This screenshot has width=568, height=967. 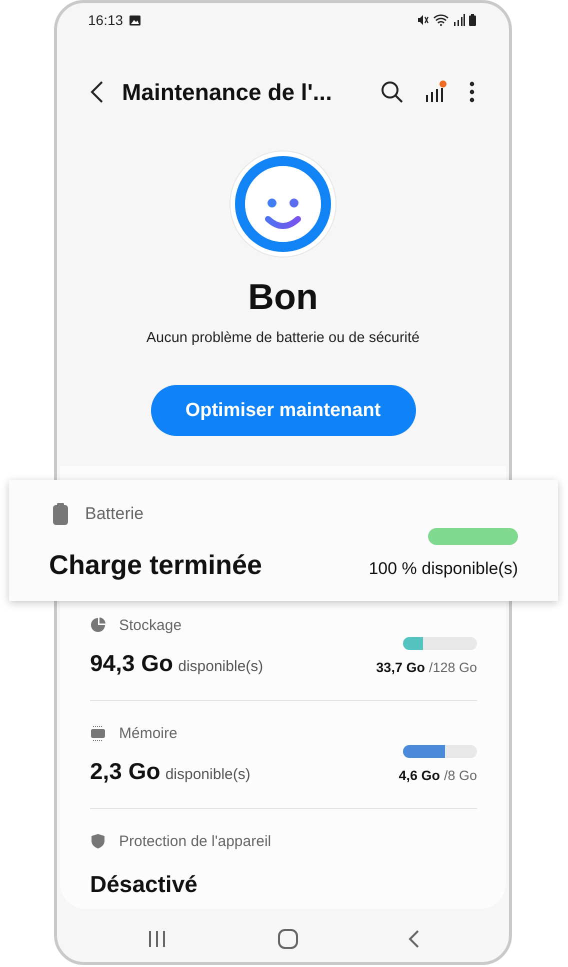 I want to click on back-button, so click(x=97, y=92).